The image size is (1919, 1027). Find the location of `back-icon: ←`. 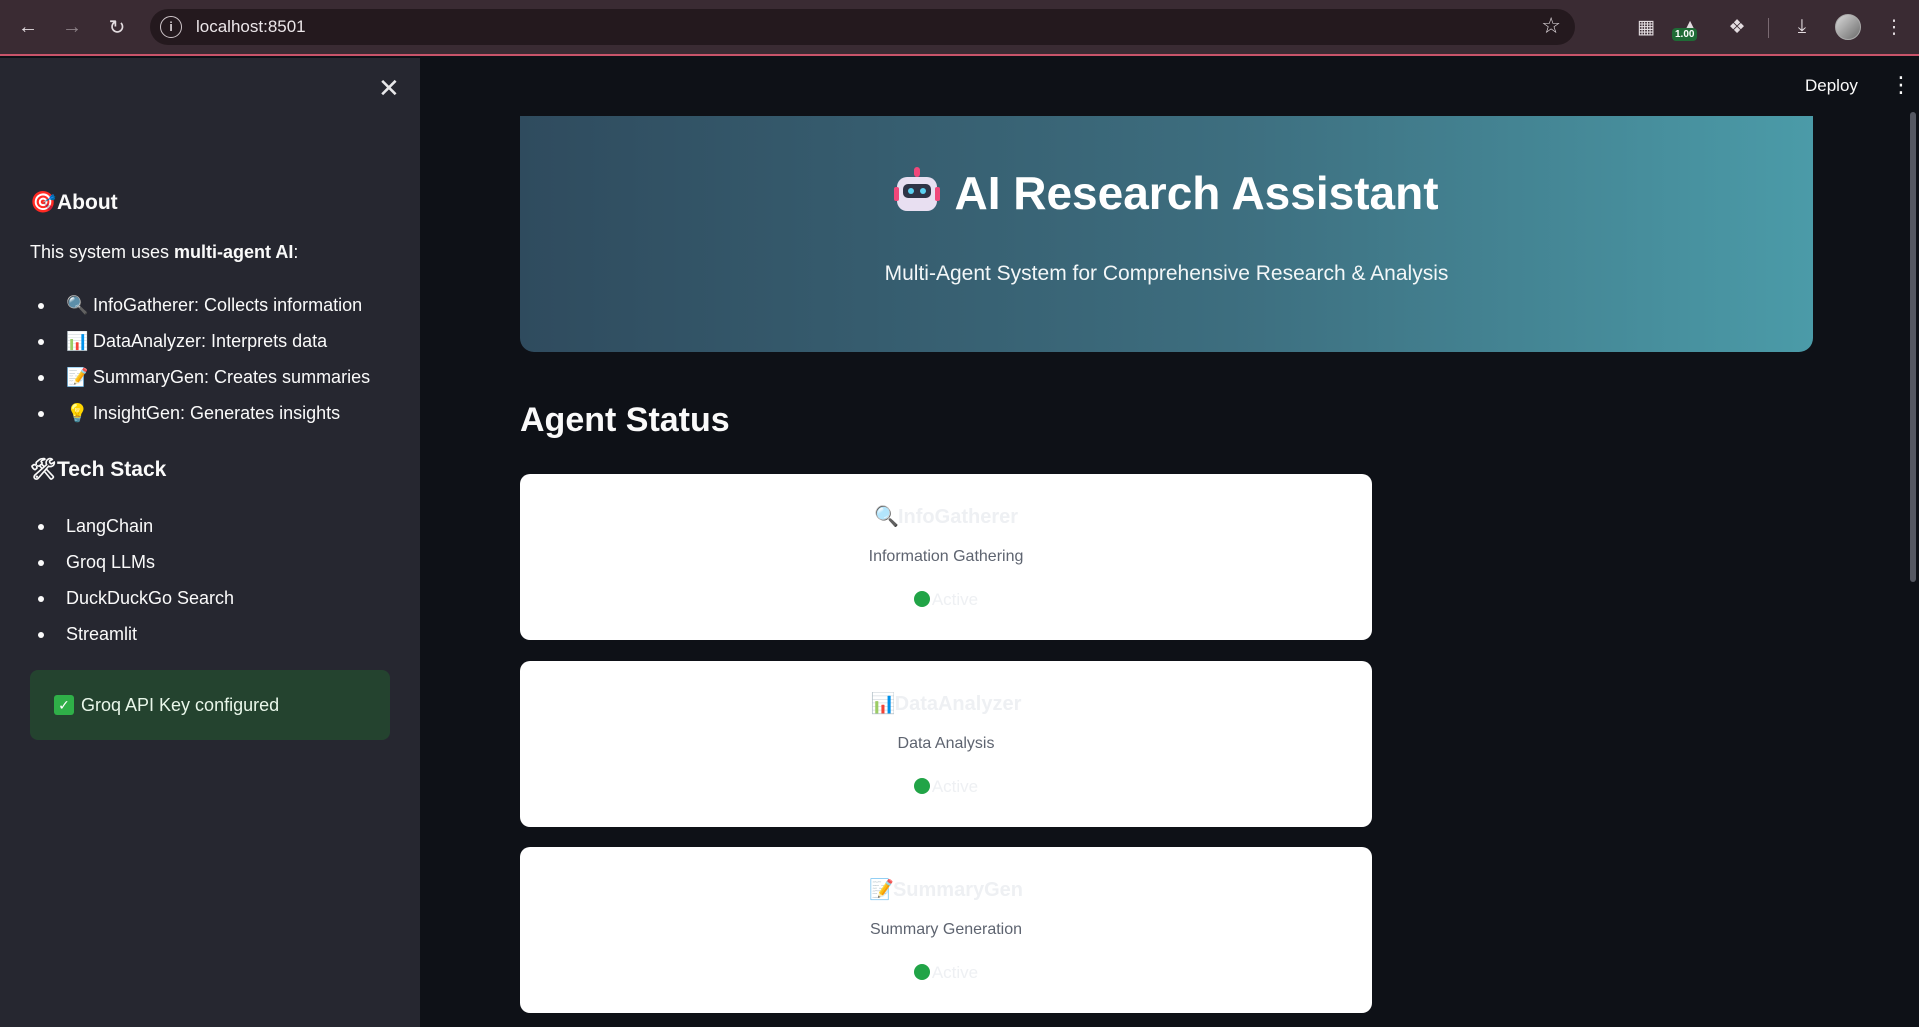

back-icon: ← is located at coordinates (28, 27).